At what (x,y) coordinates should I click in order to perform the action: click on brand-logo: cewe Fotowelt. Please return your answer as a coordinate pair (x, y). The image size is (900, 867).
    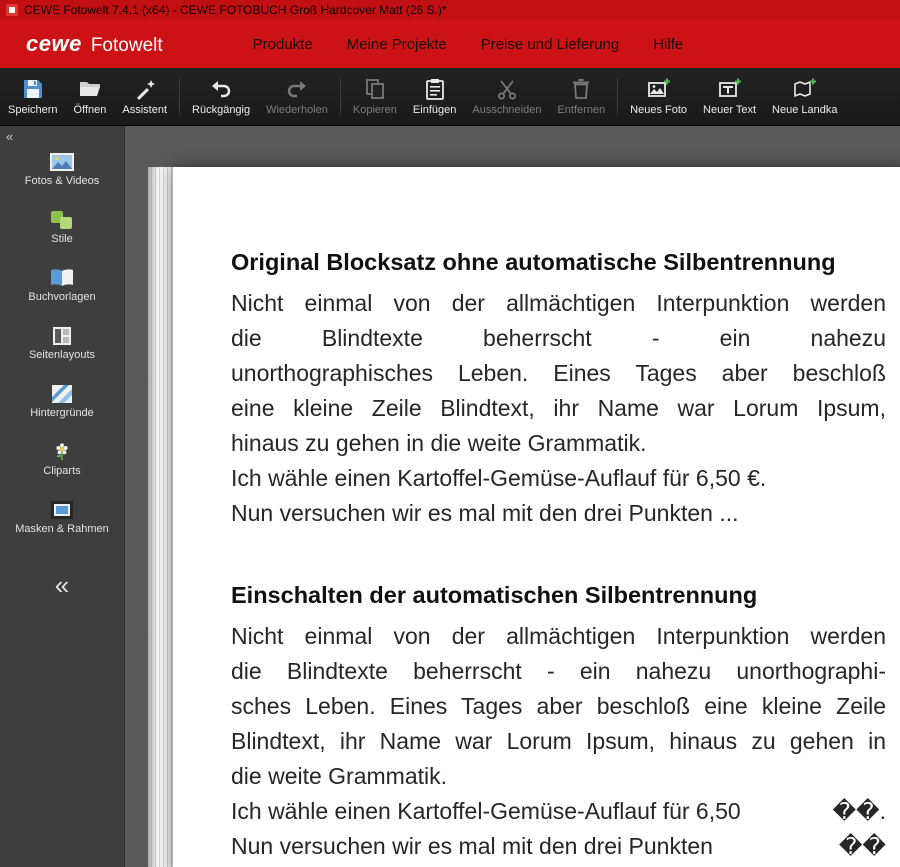
    Looking at the image, I should click on (94, 44).